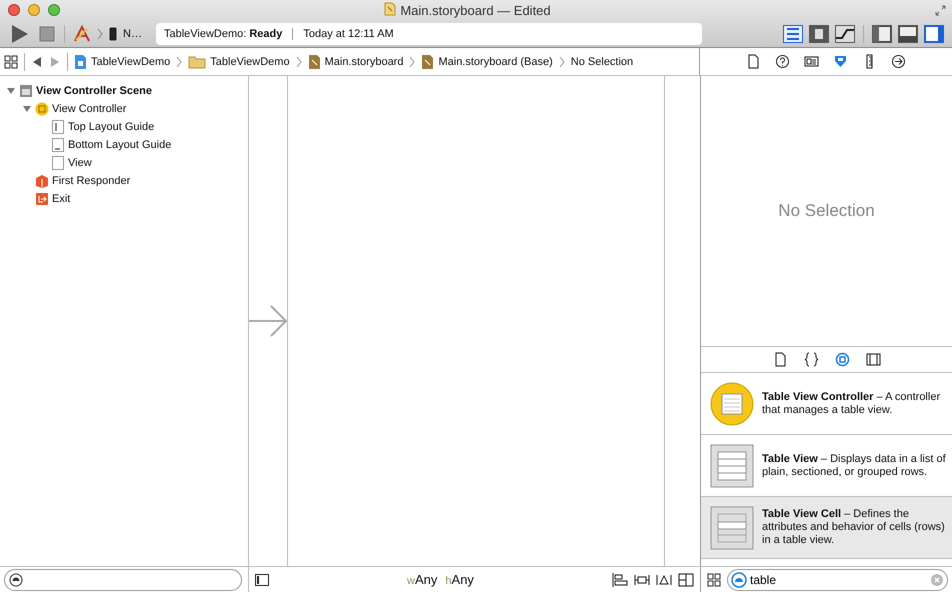  What do you see at coordinates (811, 61) in the screenshot?
I see `card-icon` at bounding box center [811, 61].